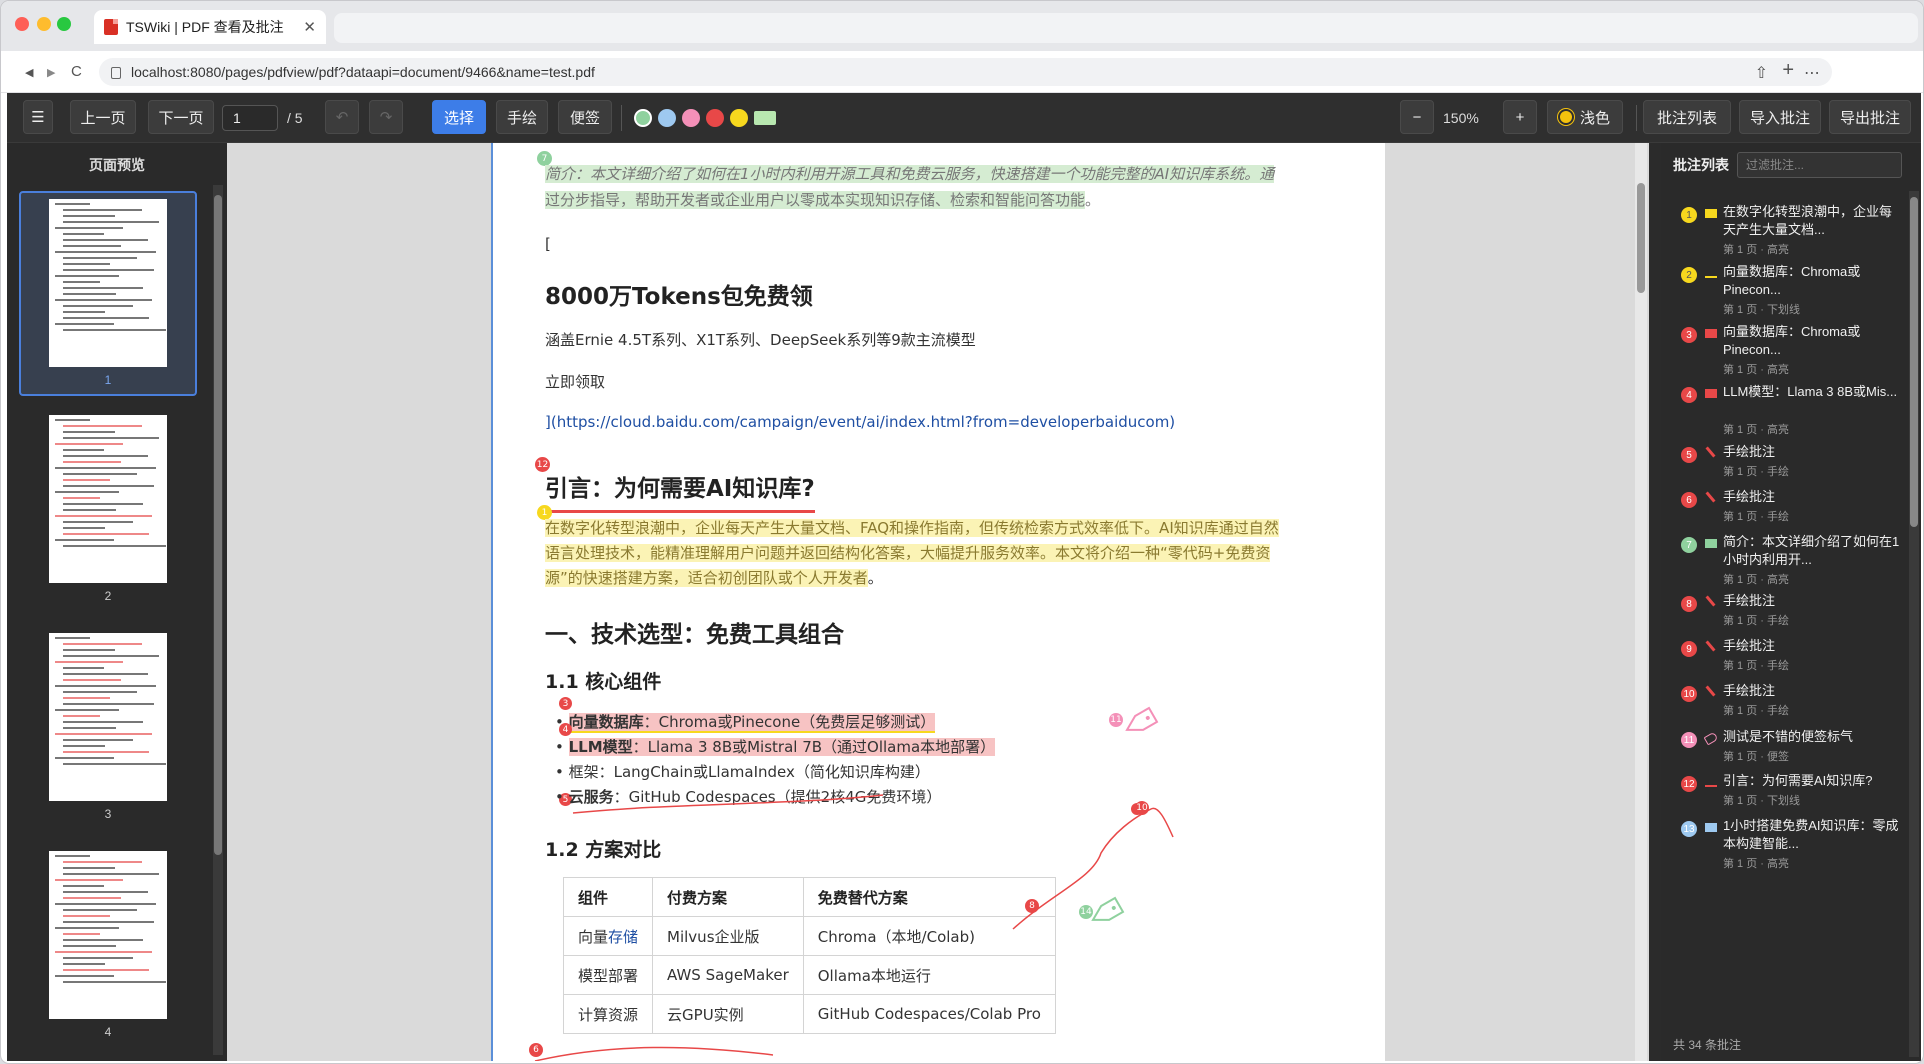 The width and height of the screenshot is (1924, 1064). I want to click on thumbnail-page-3: 3, so click(108, 729).